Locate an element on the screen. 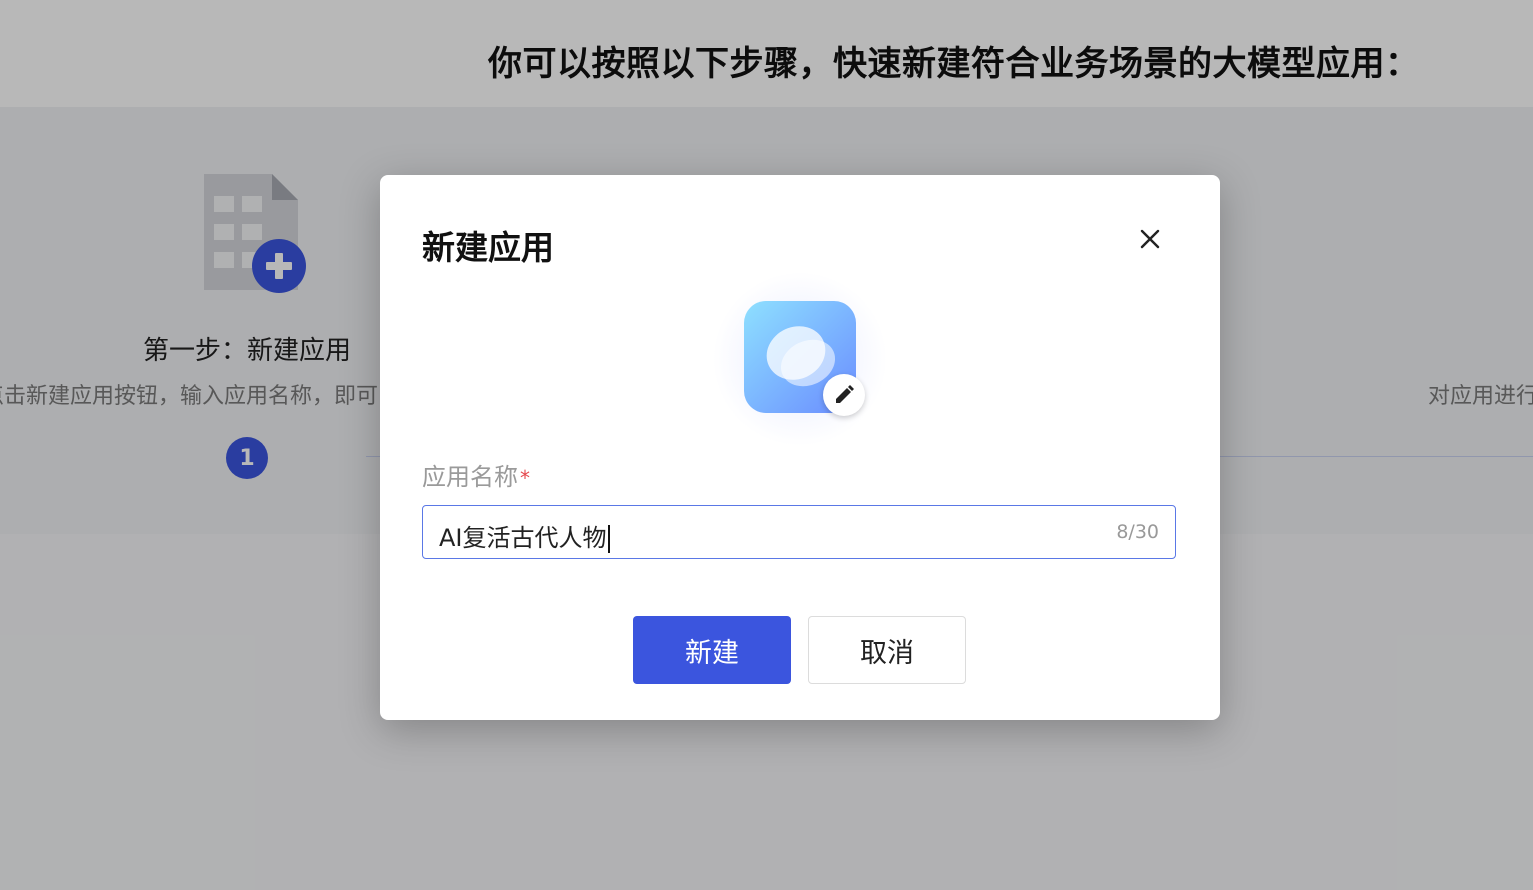 The height and width of the screenshot is (890, 1533). text-caret is located at coordinates (608, 539).